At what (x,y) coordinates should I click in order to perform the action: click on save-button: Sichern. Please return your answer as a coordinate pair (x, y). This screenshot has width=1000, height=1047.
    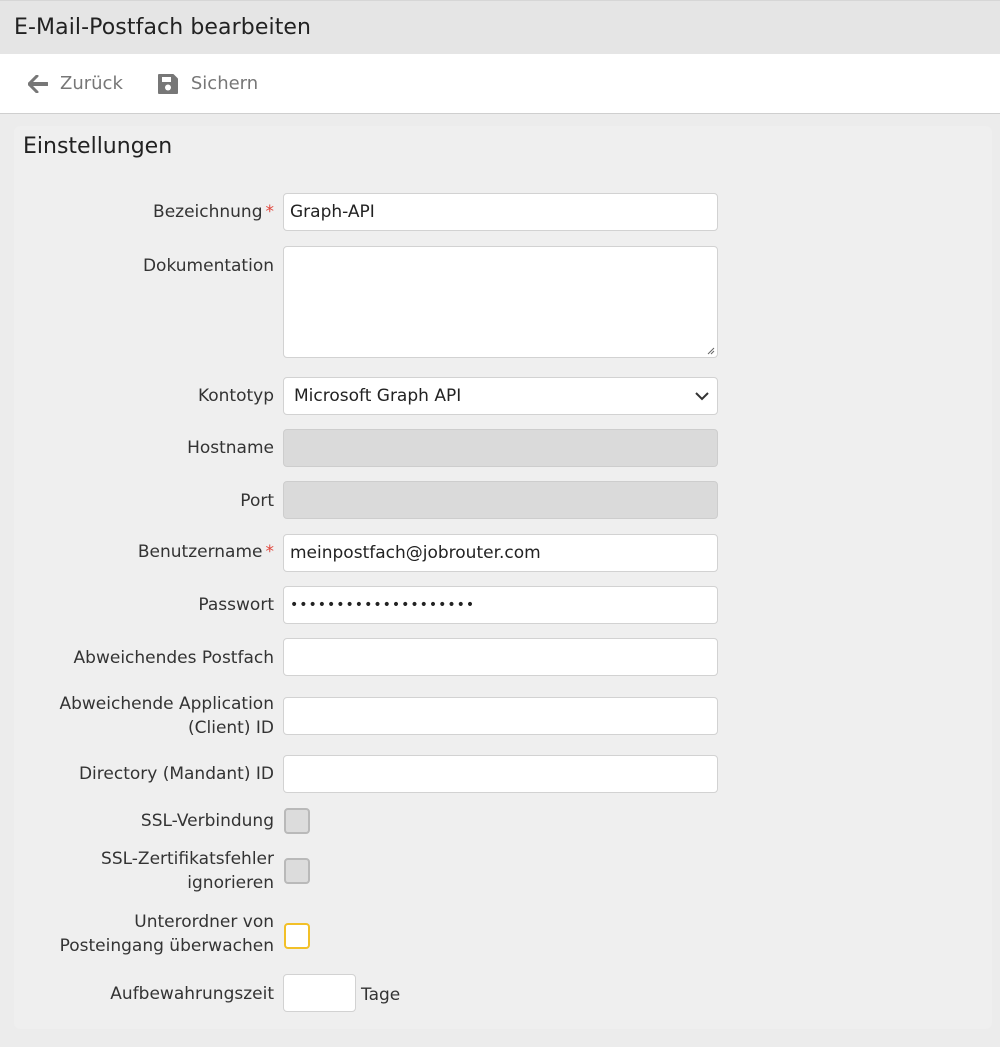
    Looking at the image, I should click on (207, 84).